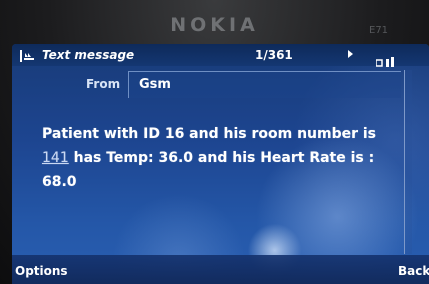 Image resolution: width=429 pixels, height=284 pixels. Describe the element at coordinates (29, 55) in the screenshot. I see `message-icon` at that location.